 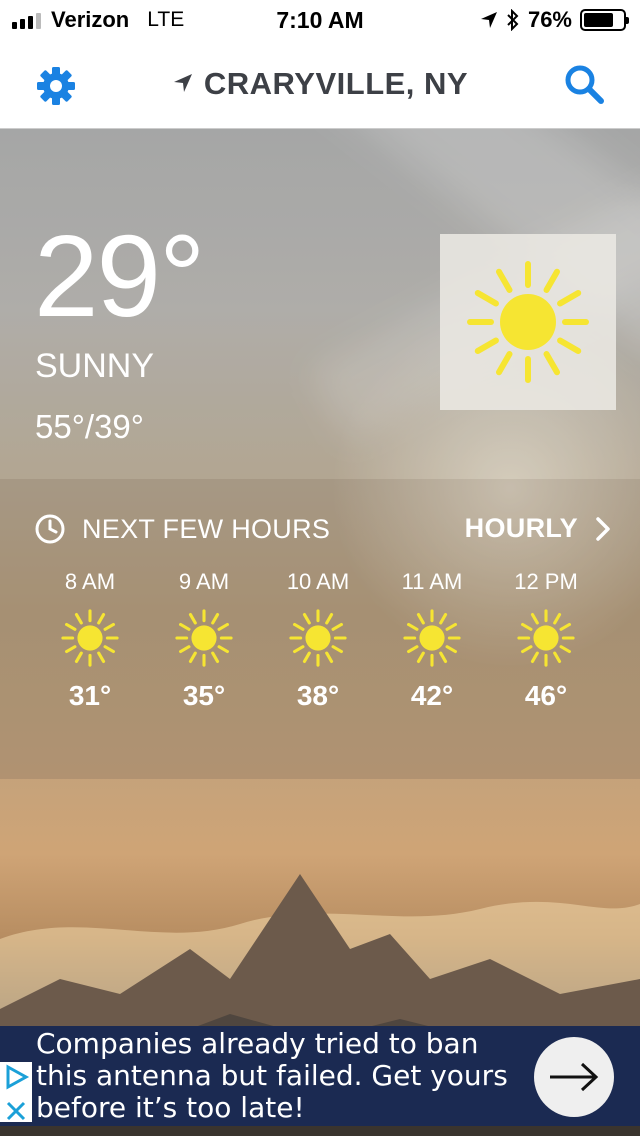 I want to click on location-name: CRARYVILLE, NY, so click(x=336, y=83).